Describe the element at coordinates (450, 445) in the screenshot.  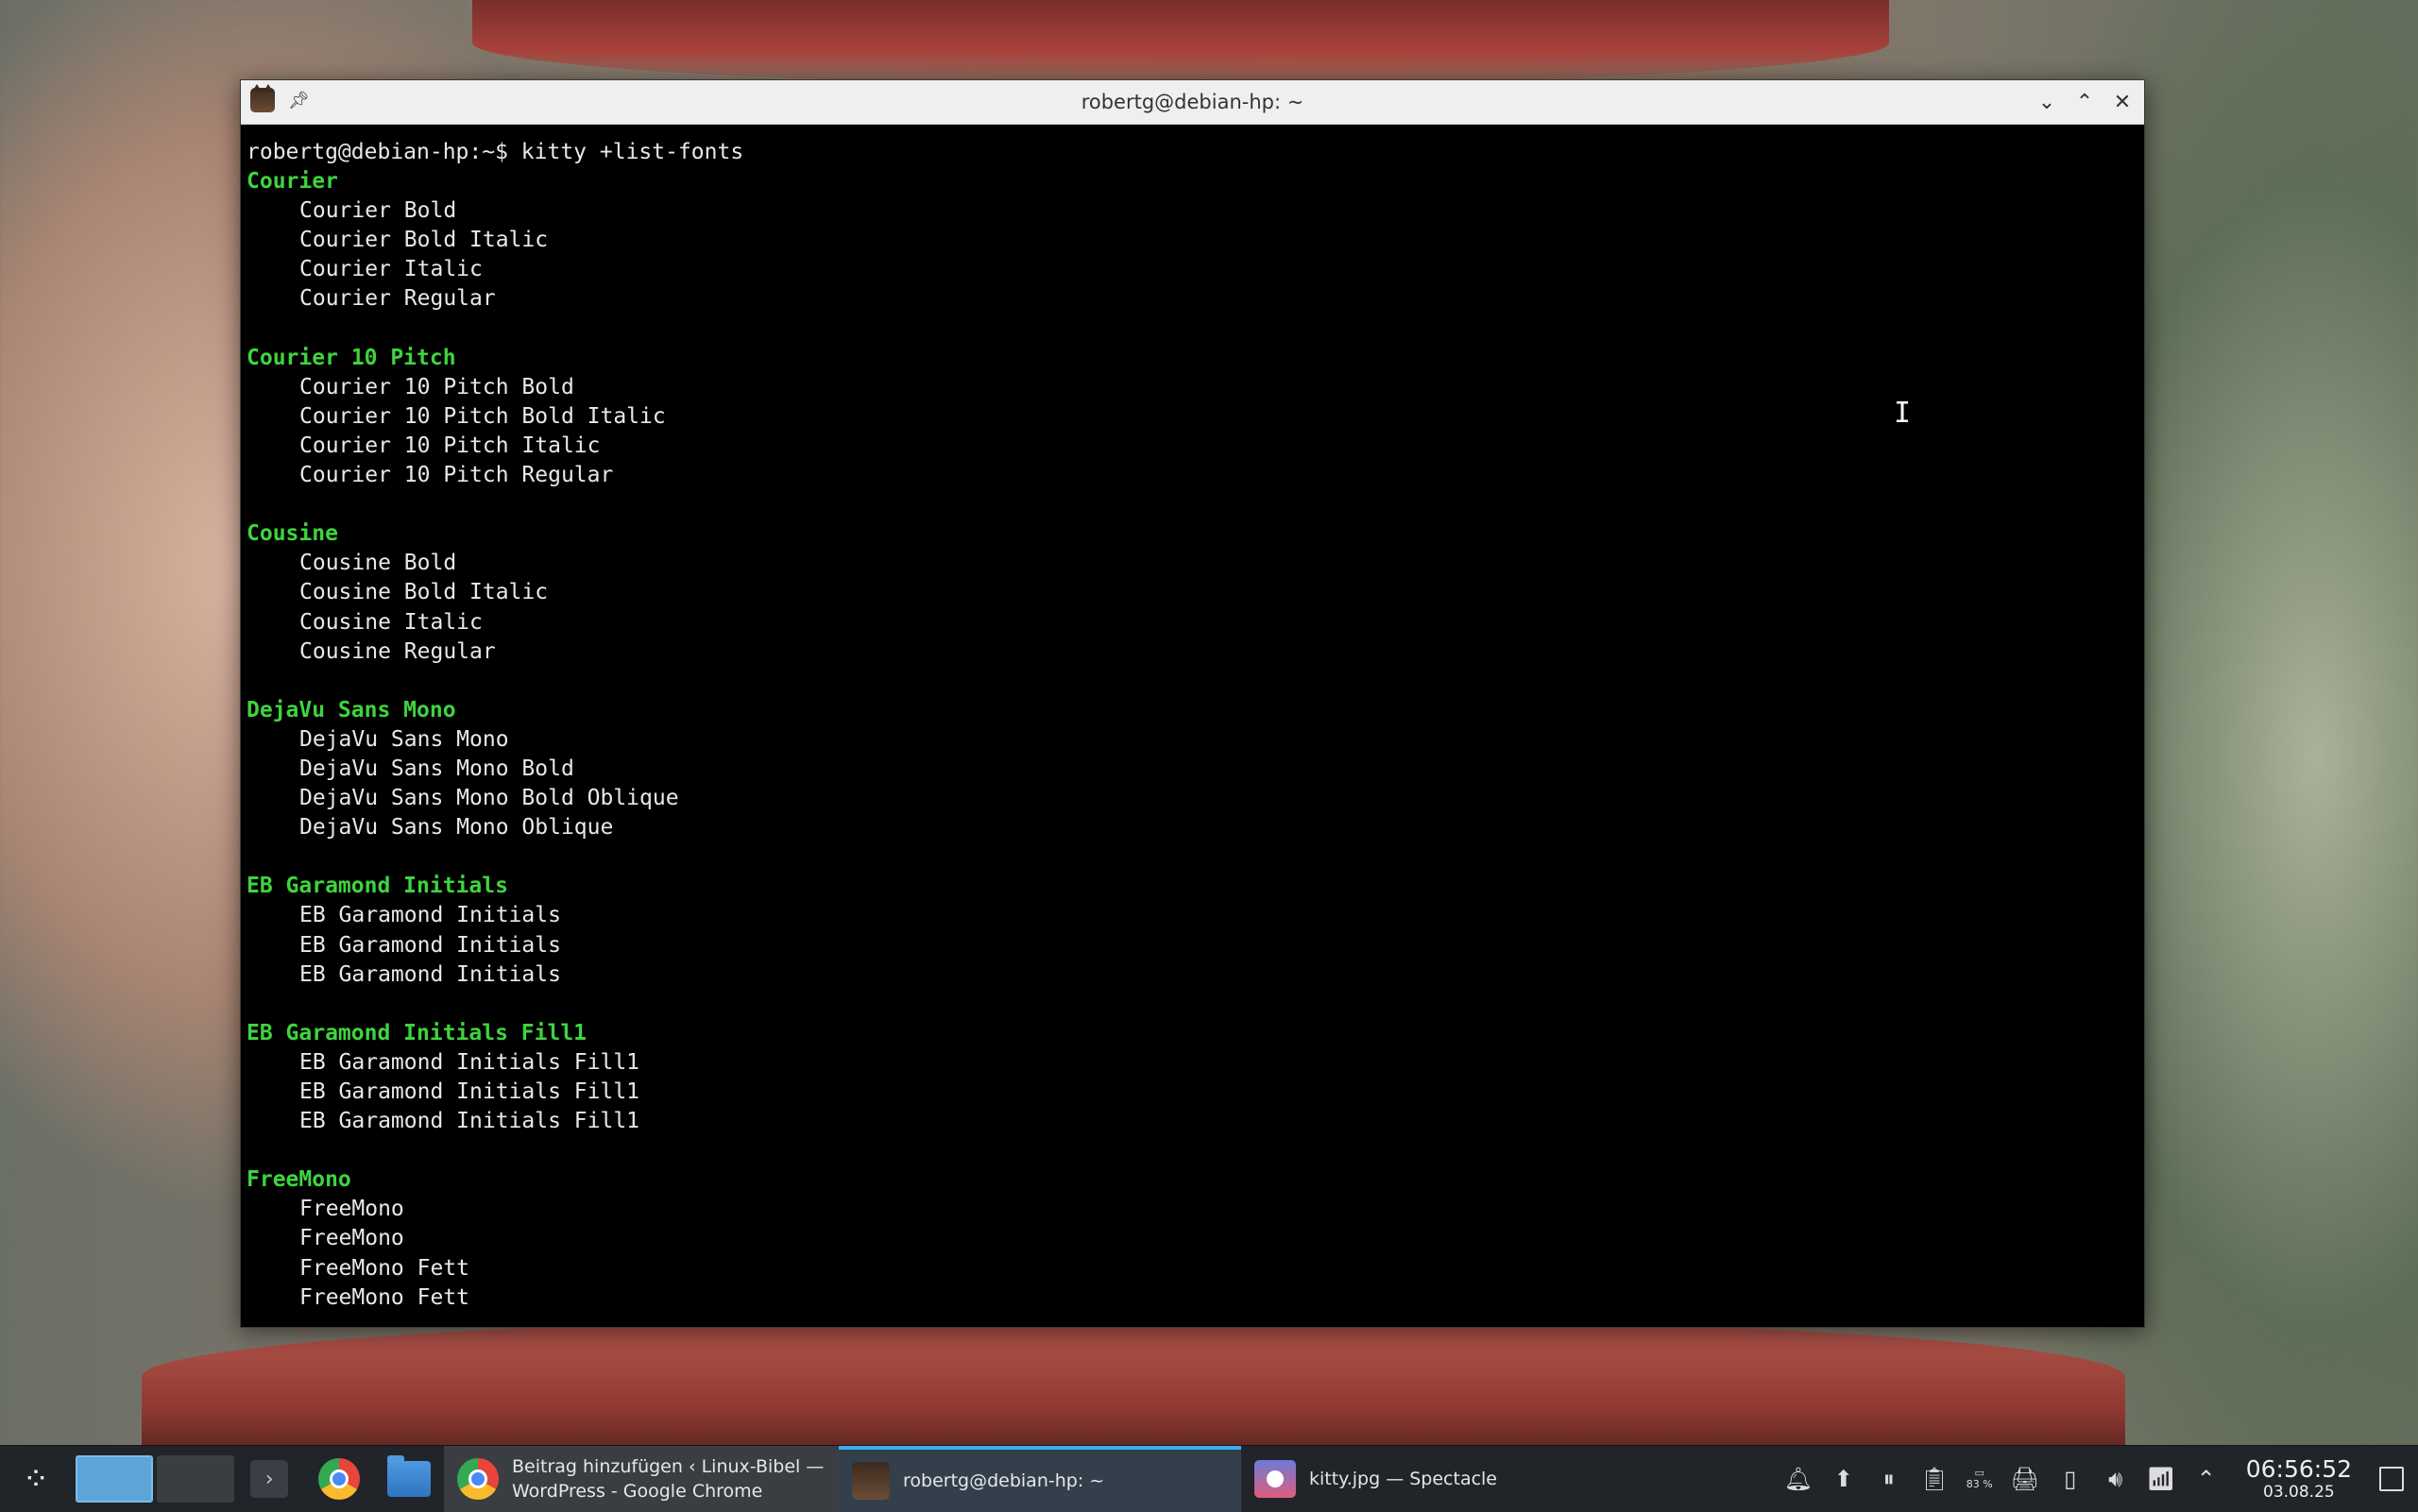
I see `font-style-line: Courier 10 Pitch Italic` at that location.